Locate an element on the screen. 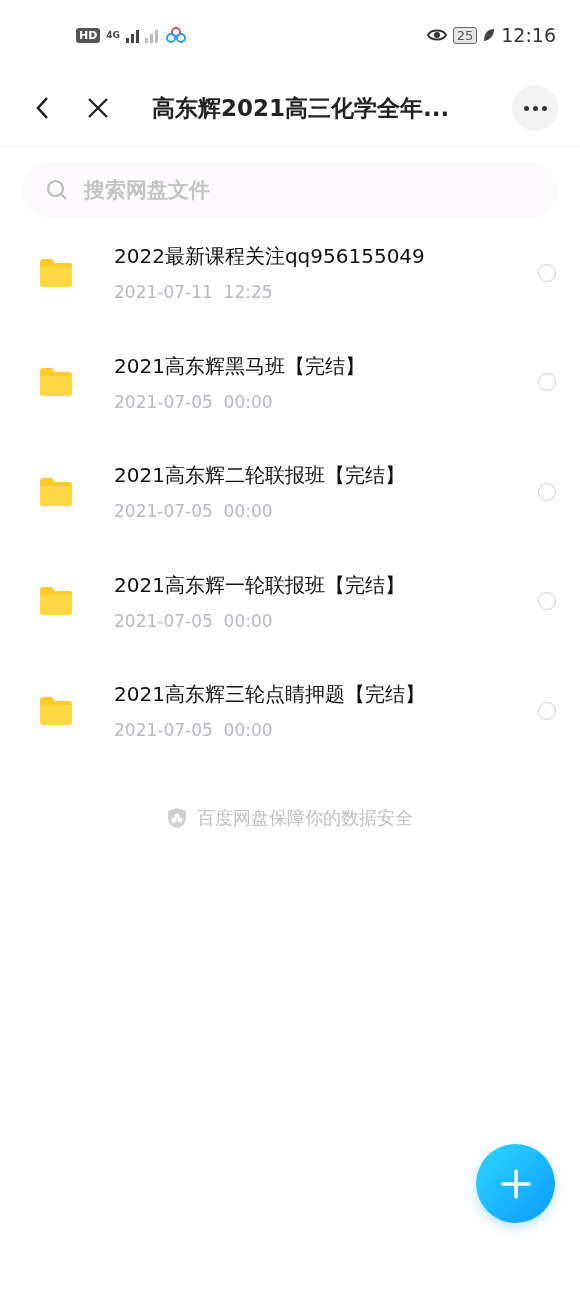  folder-name: 2021高东辉一轮联报班【完结】 is located at coordinates (260, 585).